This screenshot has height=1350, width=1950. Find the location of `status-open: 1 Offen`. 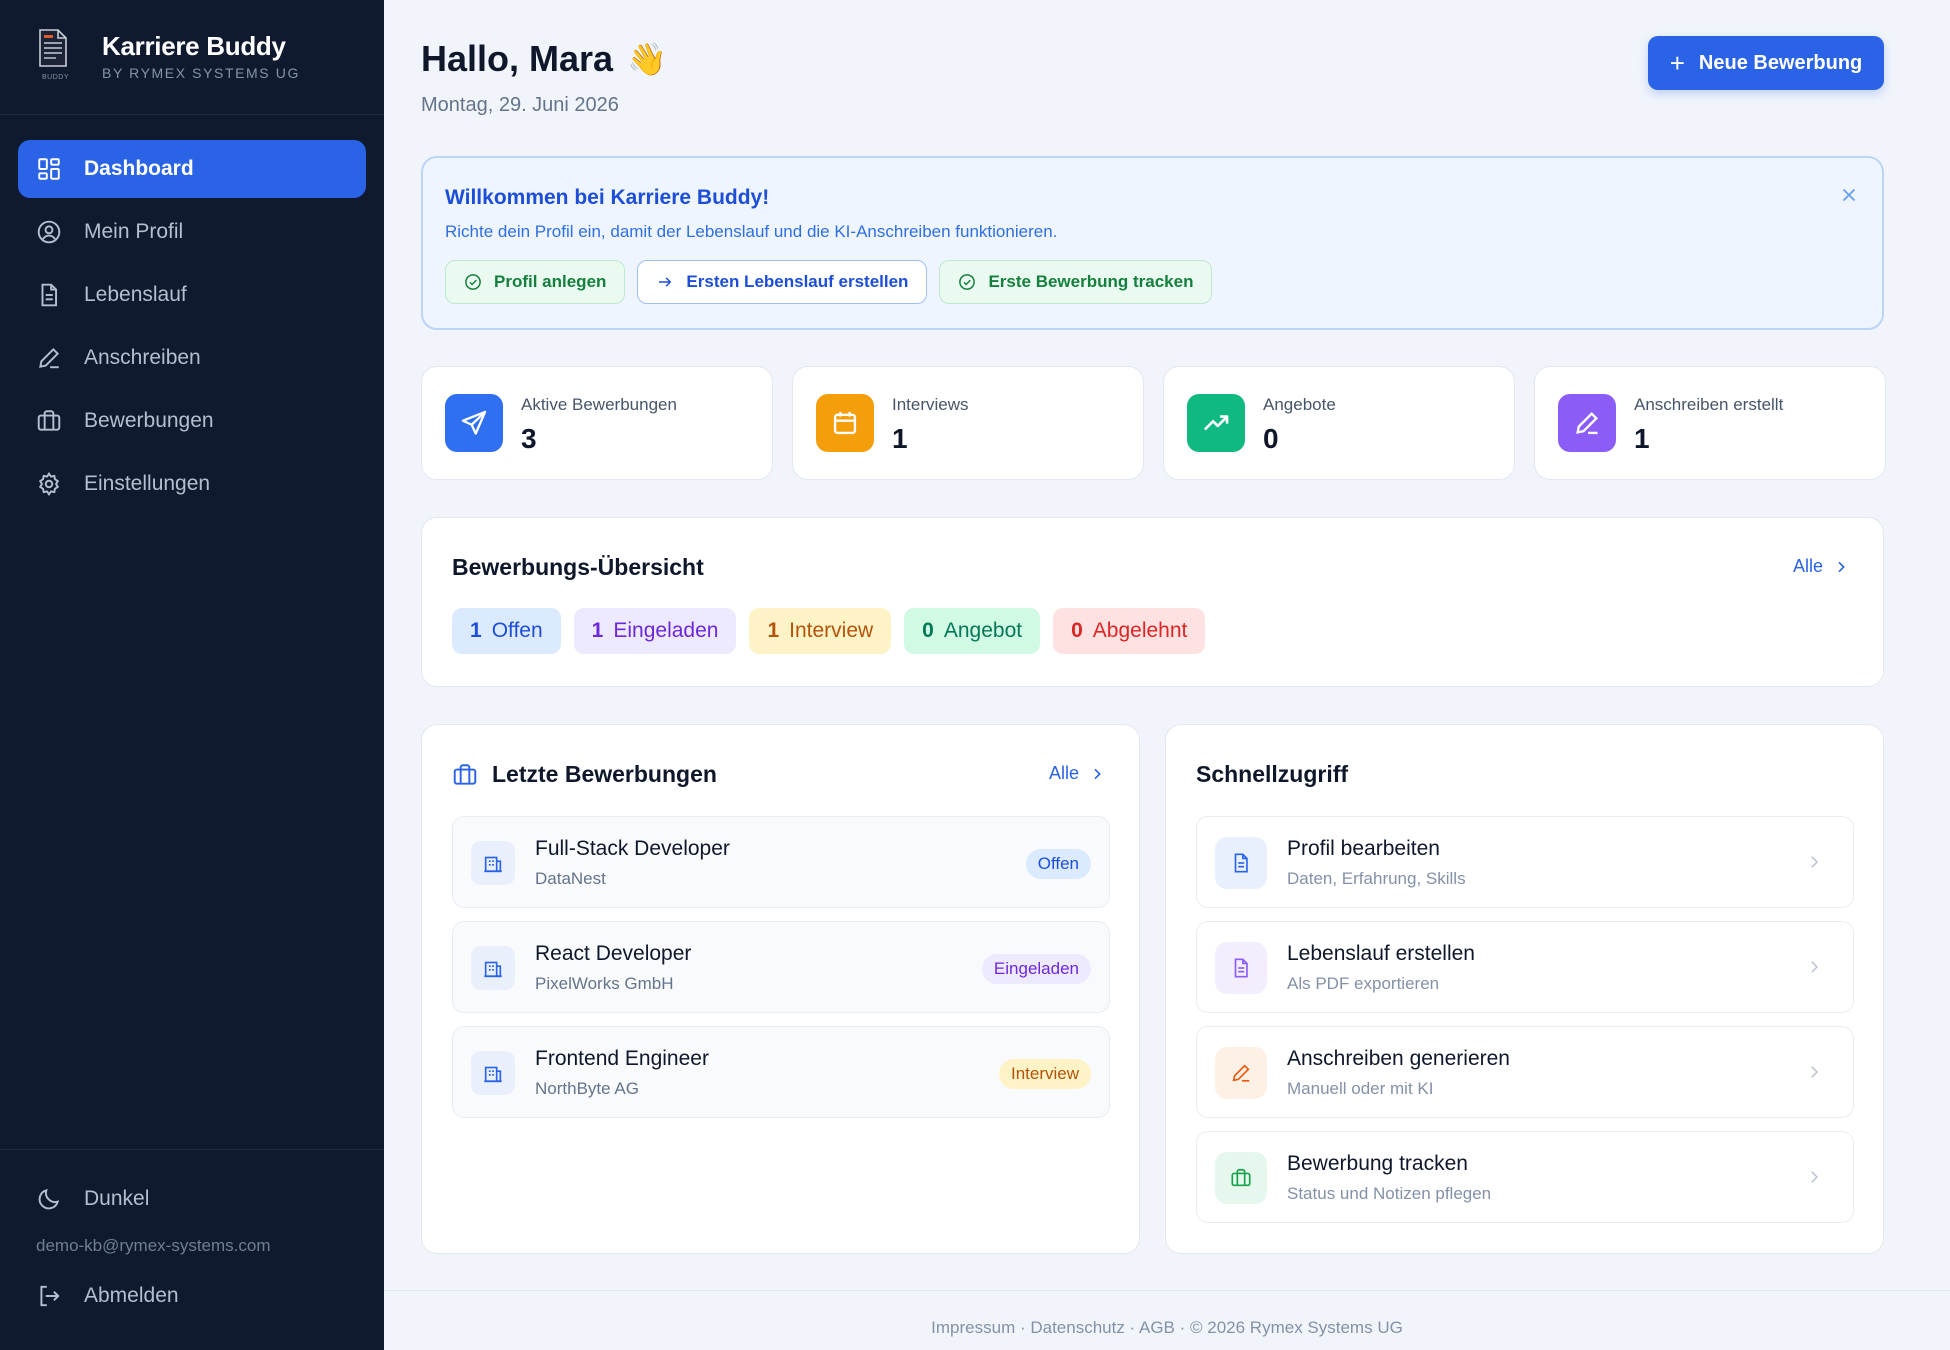

status-open: 1 Offen is located at coordinates (506, 631).